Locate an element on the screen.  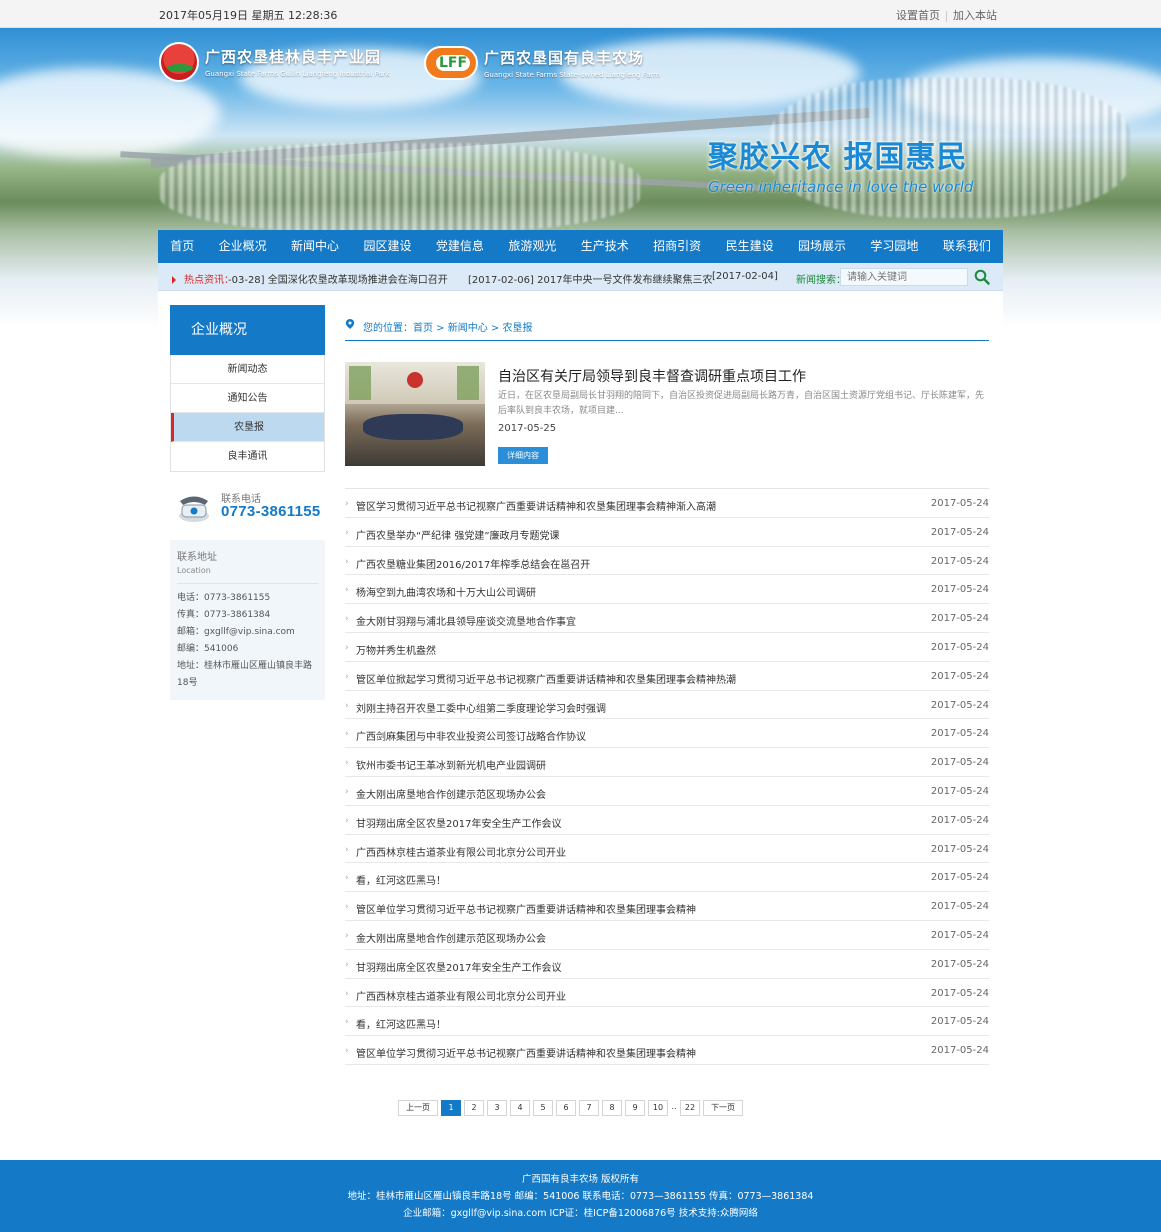
news-title: 广西剑麻集团与中非农业投资公司签订战略合作协议 is located at coordinates (471, 735).